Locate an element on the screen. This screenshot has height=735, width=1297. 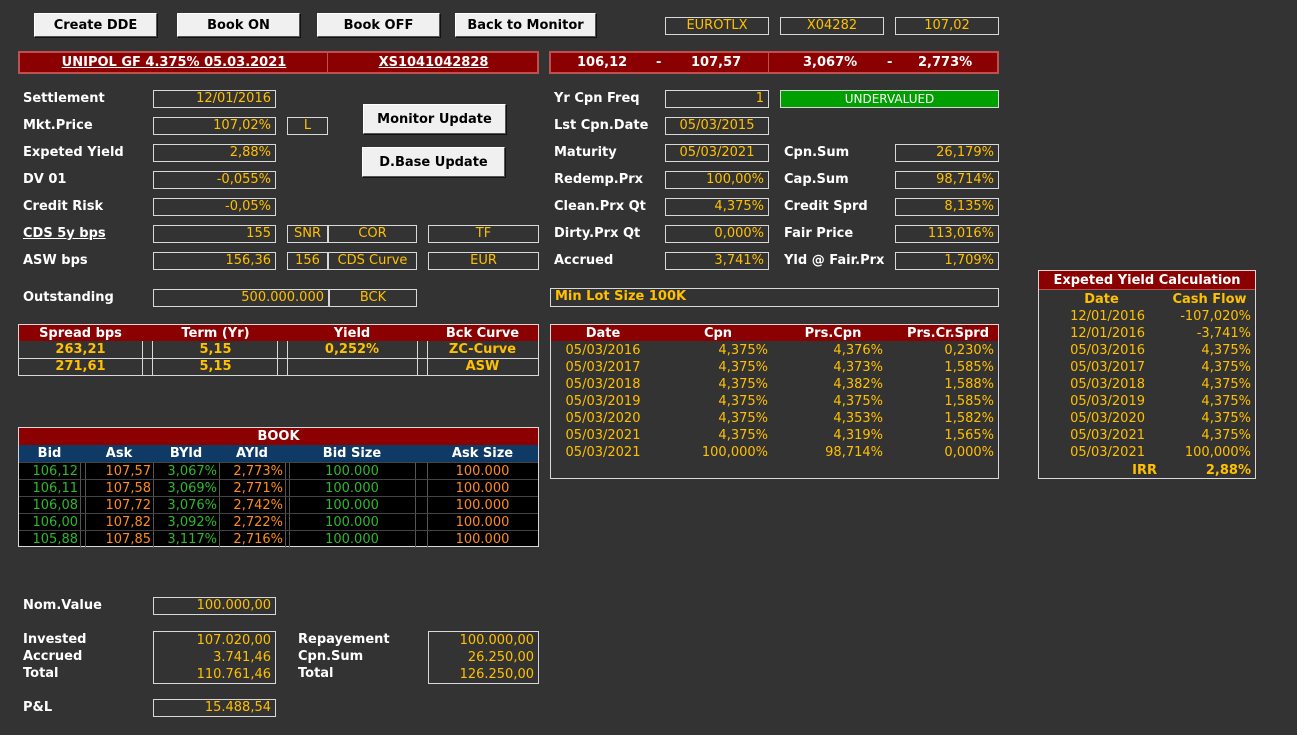
yield-calc-title: Expeted Yield Calculation is located at coordinates (1147, 280).